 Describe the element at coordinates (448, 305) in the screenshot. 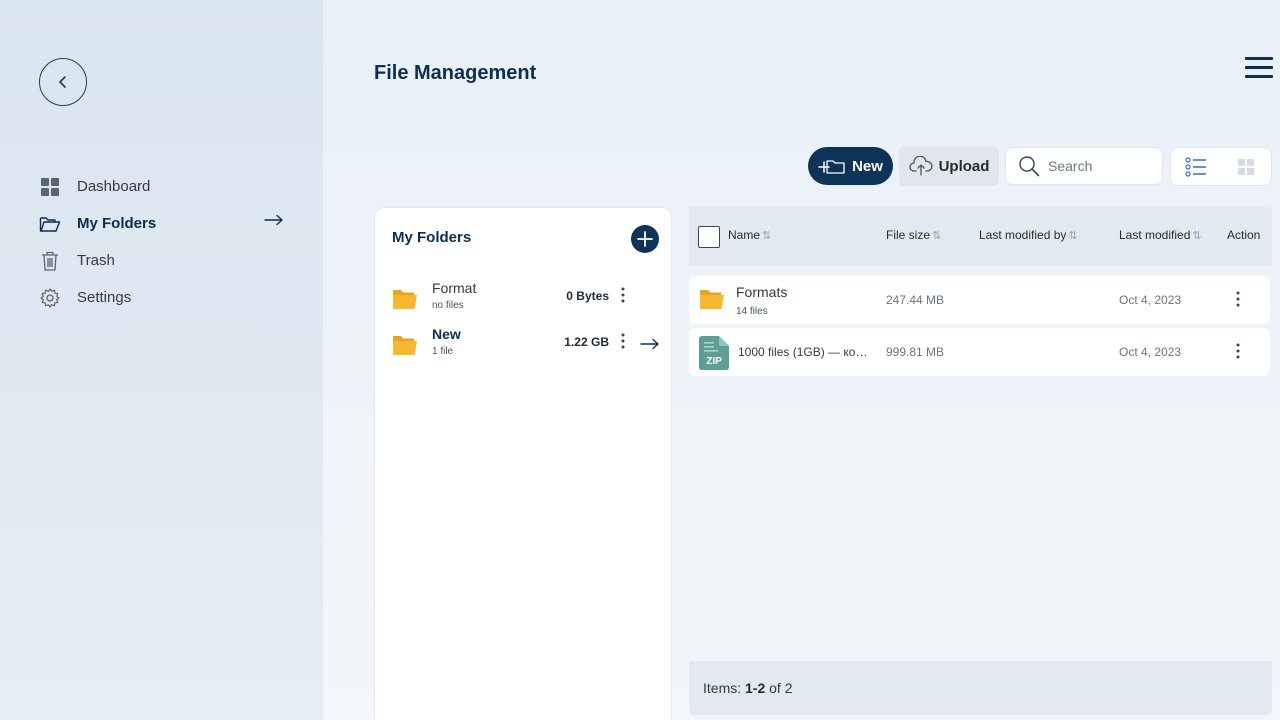

I see `folder-file-count: no files` at that location.